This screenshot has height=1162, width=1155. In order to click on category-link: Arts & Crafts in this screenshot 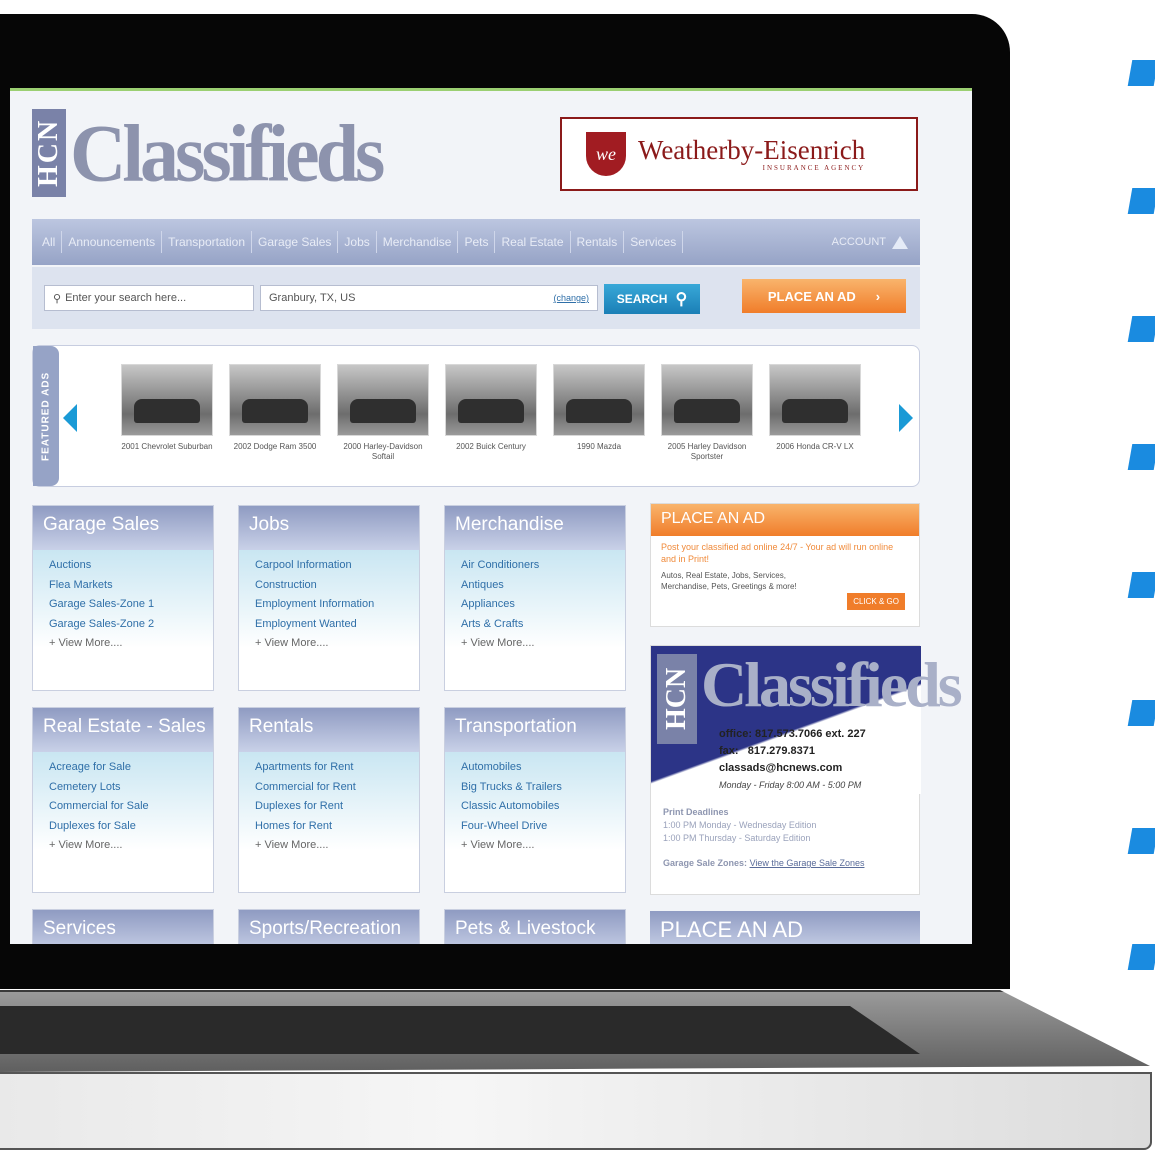, I will do `click(535, 625)`.